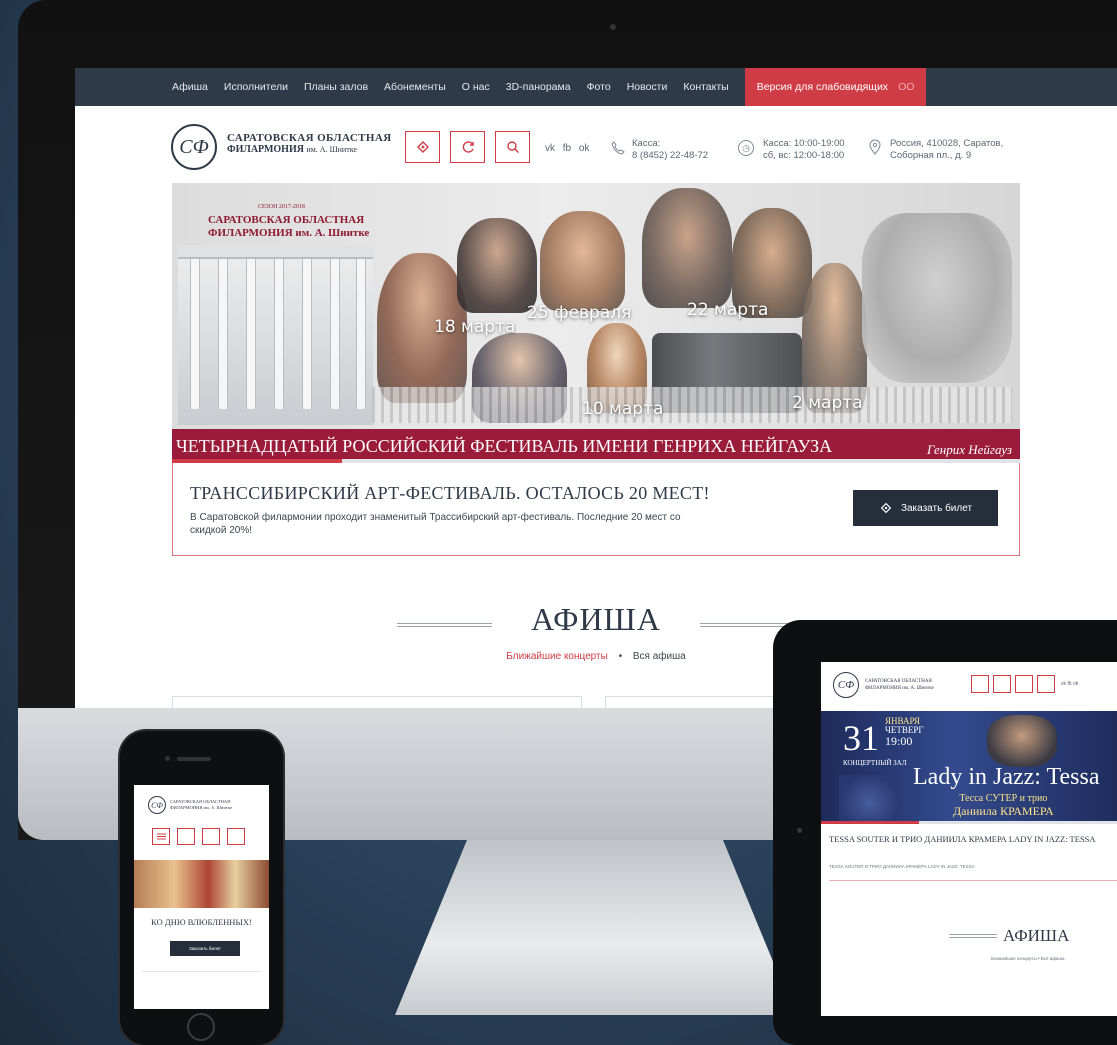 The height and width of the screenshot is (1045, 1117). What do you see at coordinates (1003, 805) in the screenshot?
I see `event-subtitle: Тесса СУТЕР и трио Даниила КРАМЕРА` at bounding box center [1003, 805].